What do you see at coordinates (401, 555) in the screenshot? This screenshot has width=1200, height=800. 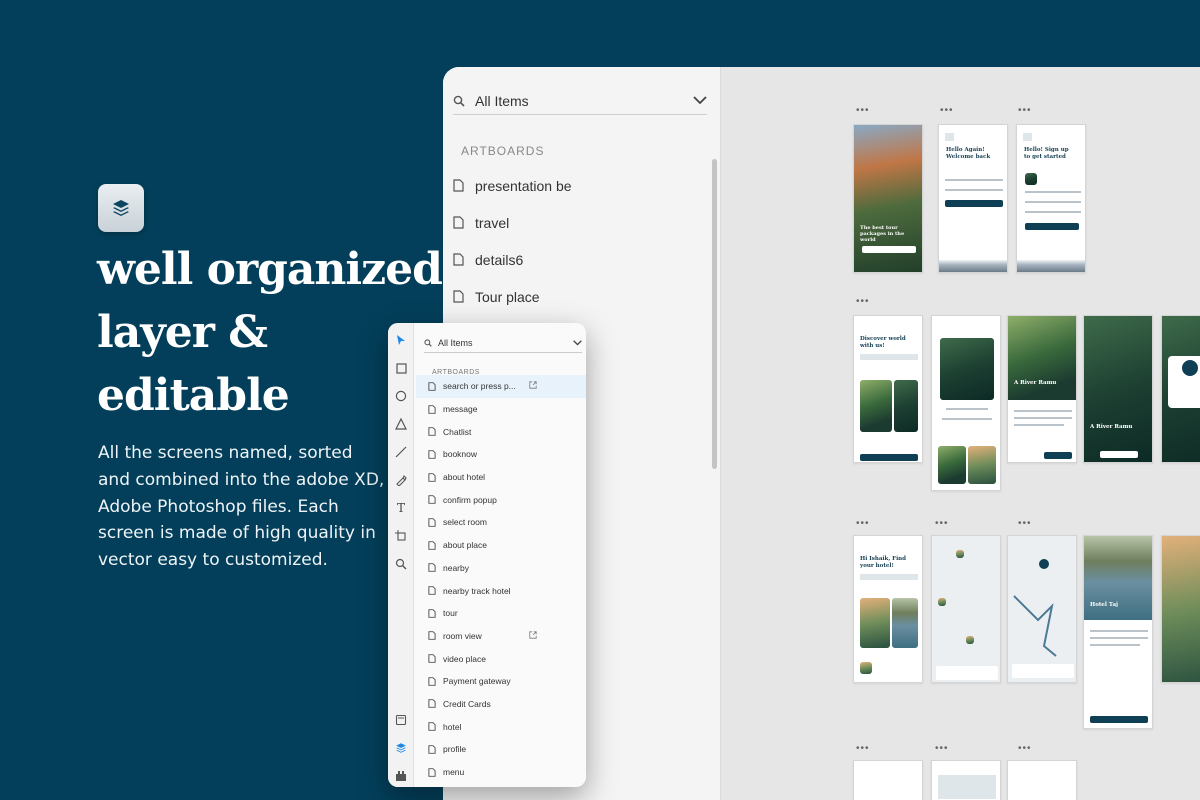 I see `tool-bar: T` at bounding box center [401, 555].